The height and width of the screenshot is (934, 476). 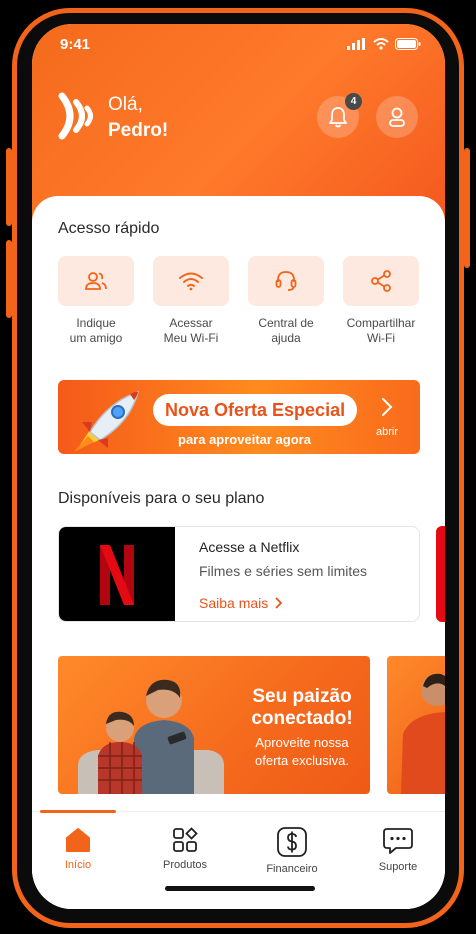 I want to click on next-promo-peek, so click(x=416, y=725).